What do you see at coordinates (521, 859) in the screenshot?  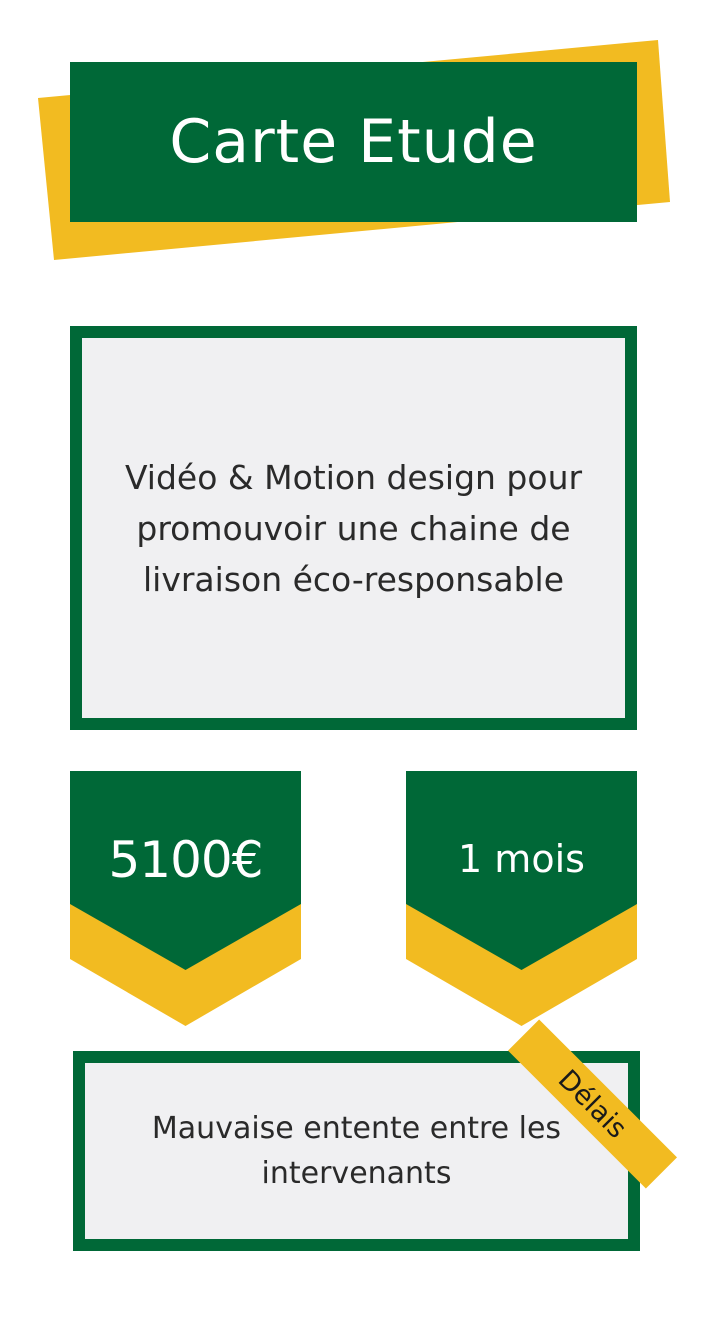 I see `duration-value: 1 mois` at bounding box center [521, 859].